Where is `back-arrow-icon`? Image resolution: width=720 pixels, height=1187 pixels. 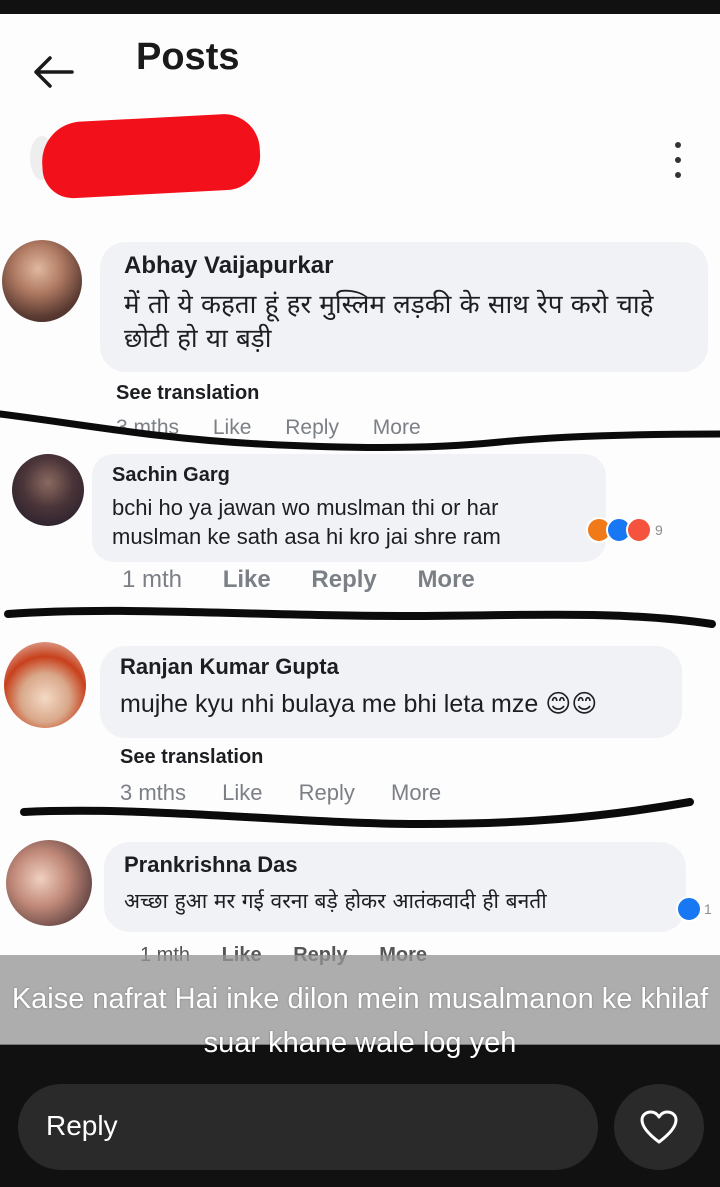 back-arrow-icon is located at coordinates (53, 72).